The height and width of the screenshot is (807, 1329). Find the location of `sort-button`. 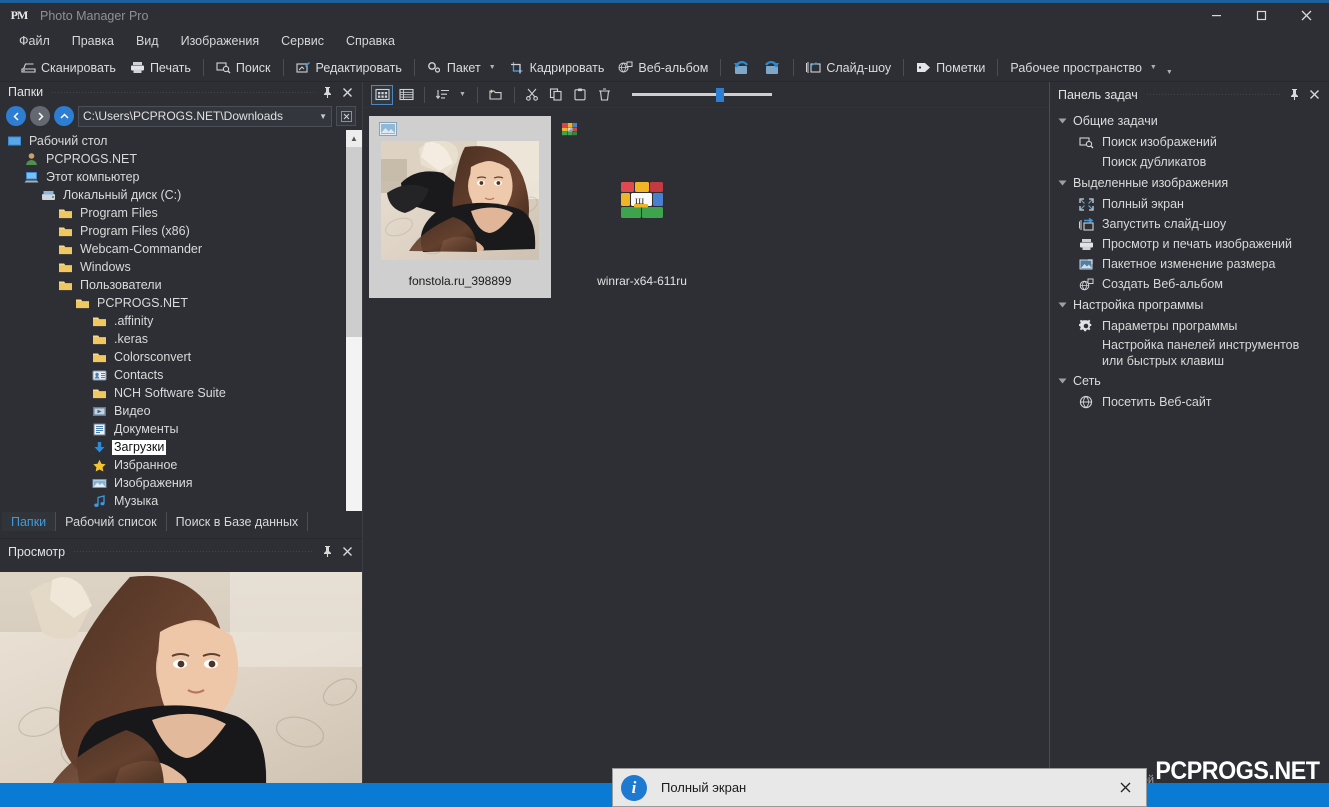

sort-button is located at coordinates (443, 95).